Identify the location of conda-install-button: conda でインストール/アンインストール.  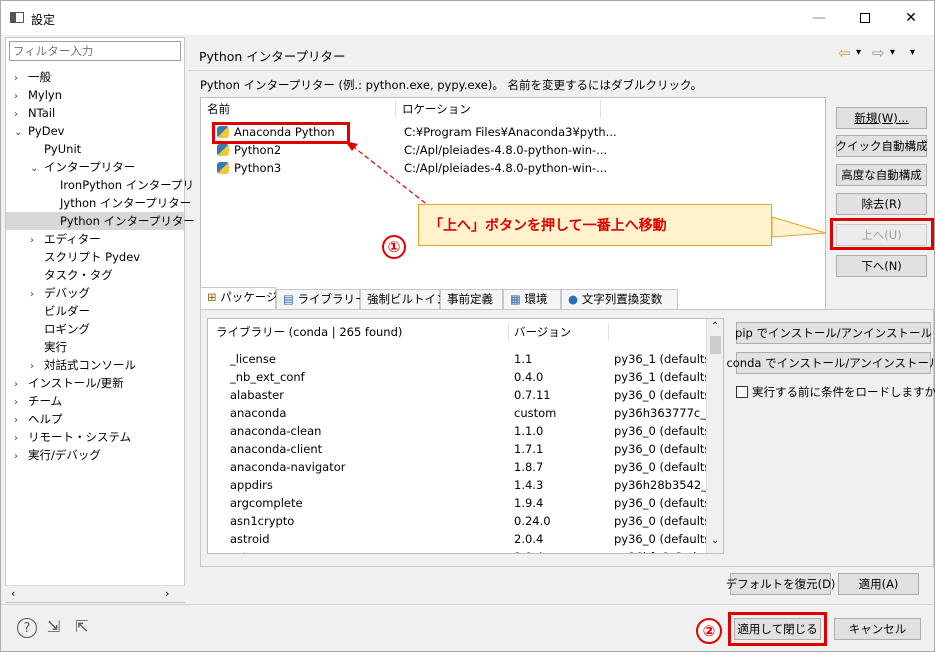
(830, 363).